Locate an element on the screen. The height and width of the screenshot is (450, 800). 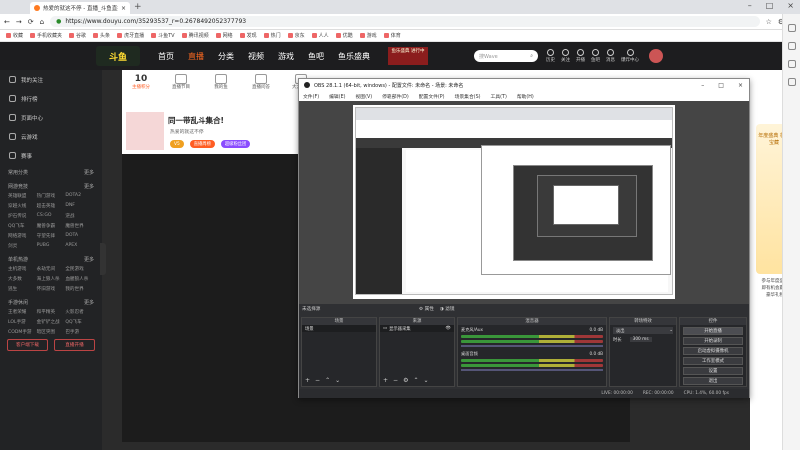
sidebar-item: 我的关注 is located at coordinates (51, 79).